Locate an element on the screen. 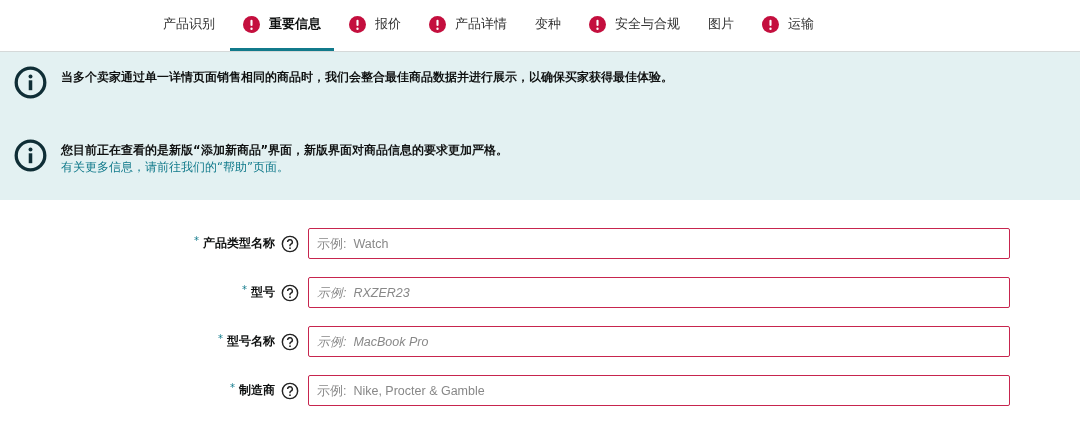  tab: 安全与合规 is located at coordinates (634, 25).